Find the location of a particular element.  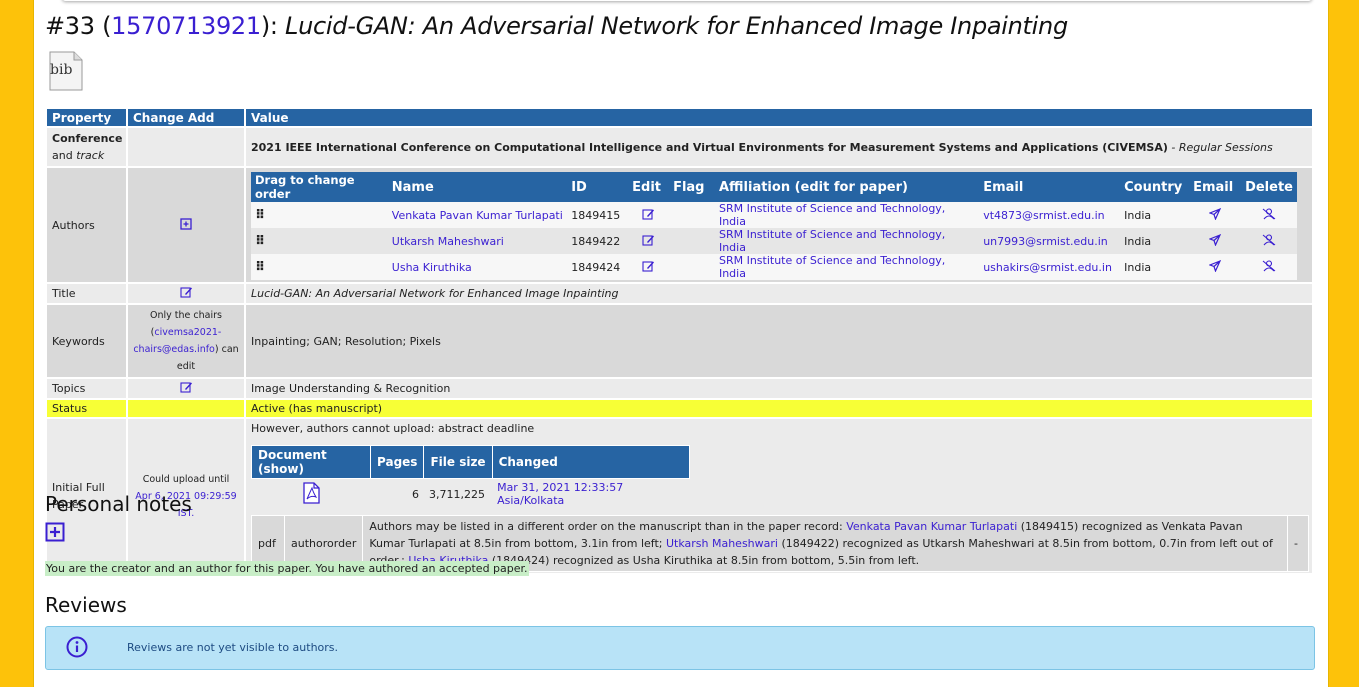

col-value: Value is located at coordinates (779, 117).